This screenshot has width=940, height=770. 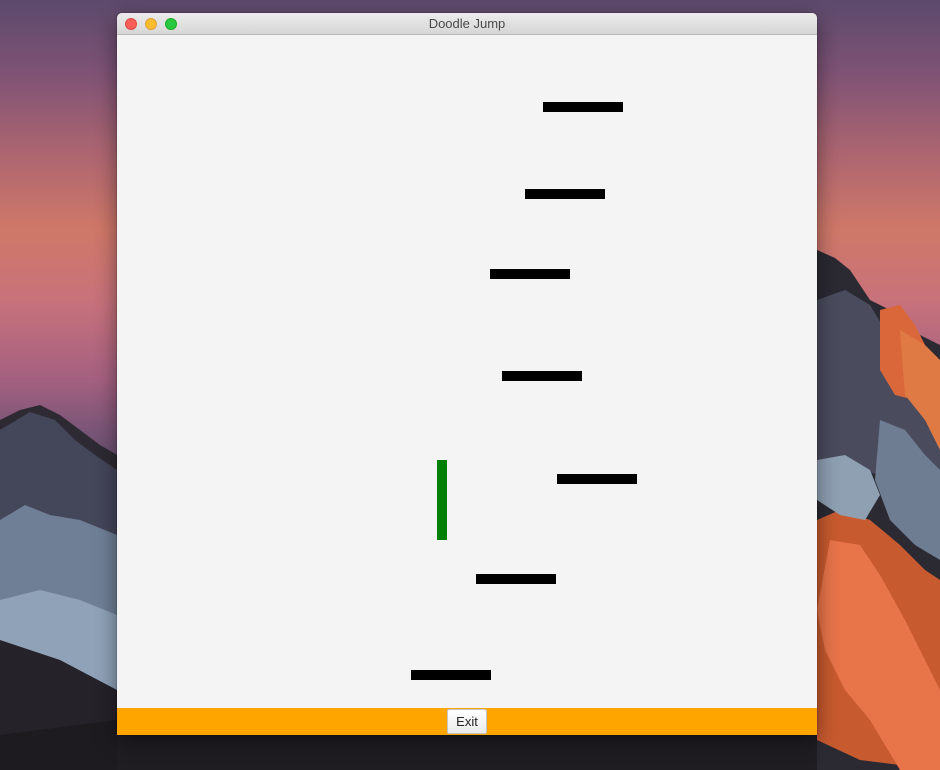 I want to click on exit-button: Exit, so click(x=467, y=721).